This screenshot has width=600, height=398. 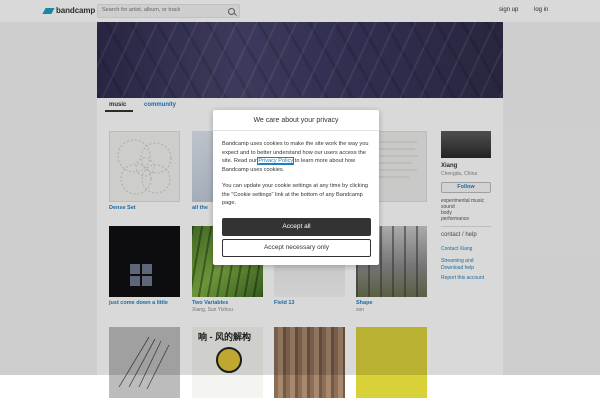 What do you see at coordinates (296, 227) in the screenshot?
I see `accept-all-button: Accept all` at bounding box center [296, 227].